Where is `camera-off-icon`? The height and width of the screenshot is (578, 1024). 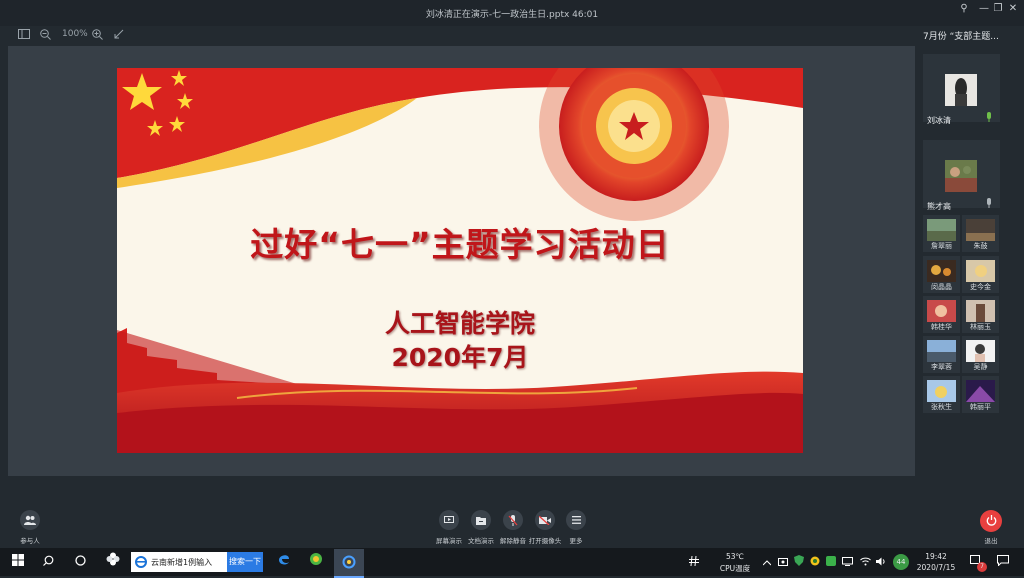
camera-off-icon is located at coordinates (544, 520).